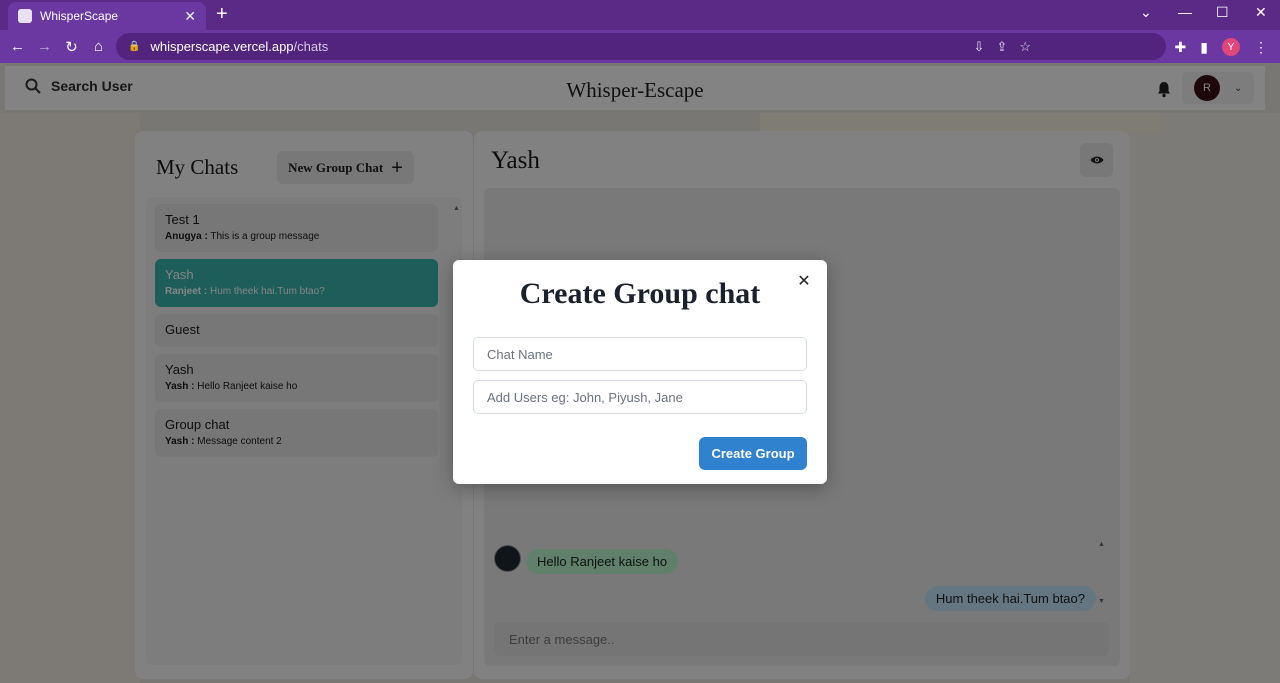 The image size is (1280, 683). I want to click on extensions-puzzle-icon: ✚, so click(1181, 47).